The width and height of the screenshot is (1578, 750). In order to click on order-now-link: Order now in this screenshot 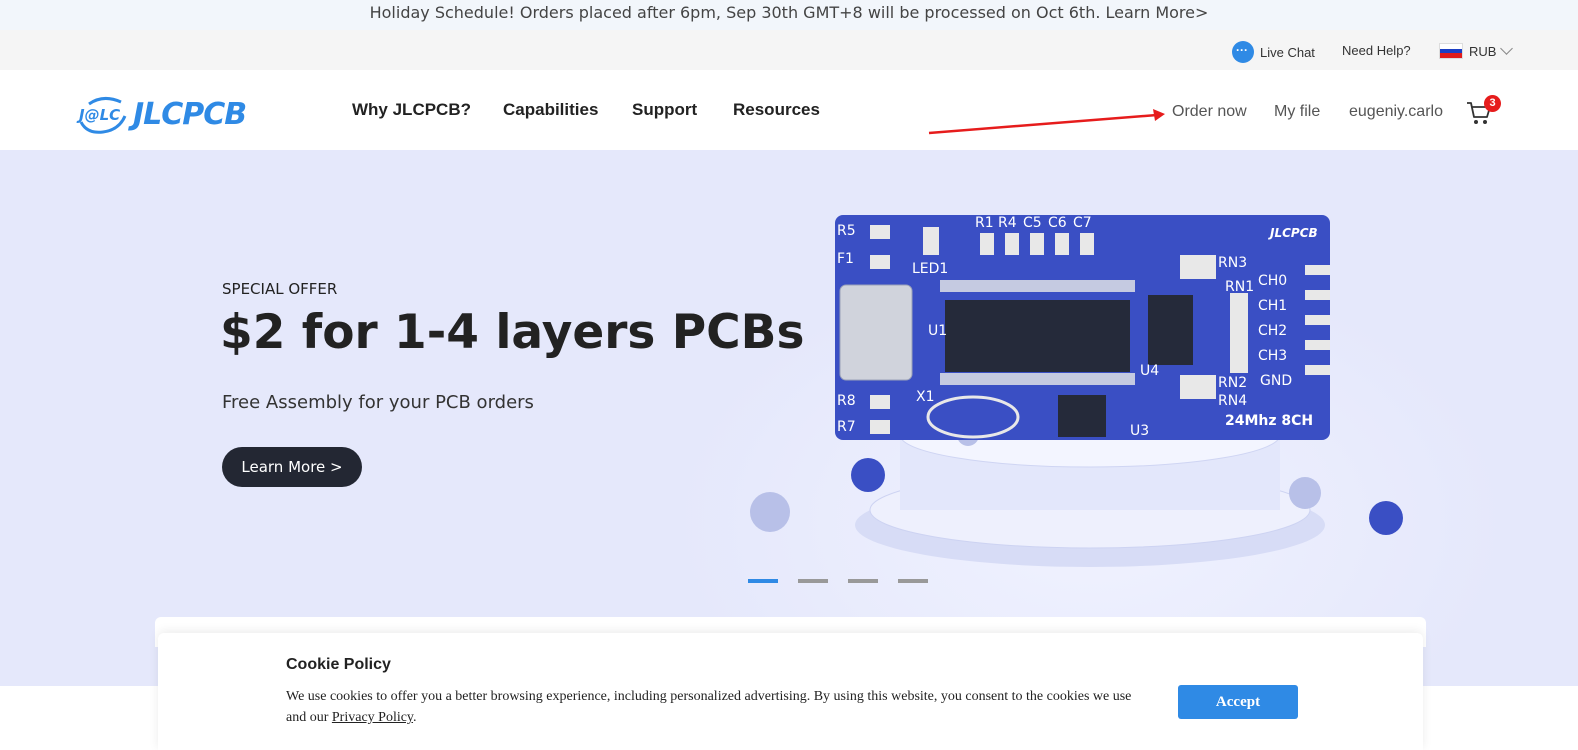, I will do `click(1209, 112)`.